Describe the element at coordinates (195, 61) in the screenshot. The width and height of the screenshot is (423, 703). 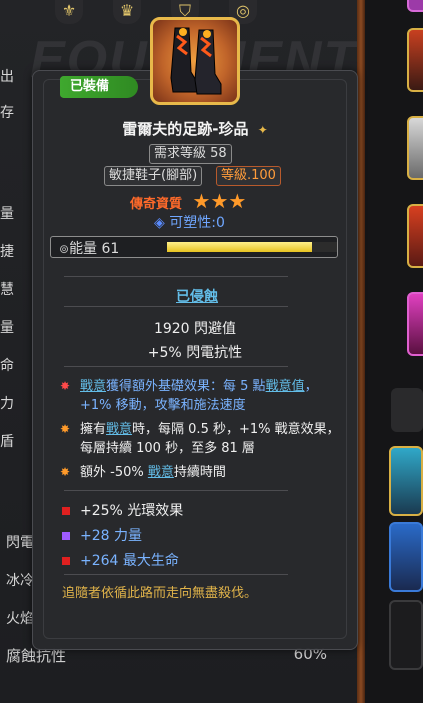
I see `boots-item-icon` at that location.